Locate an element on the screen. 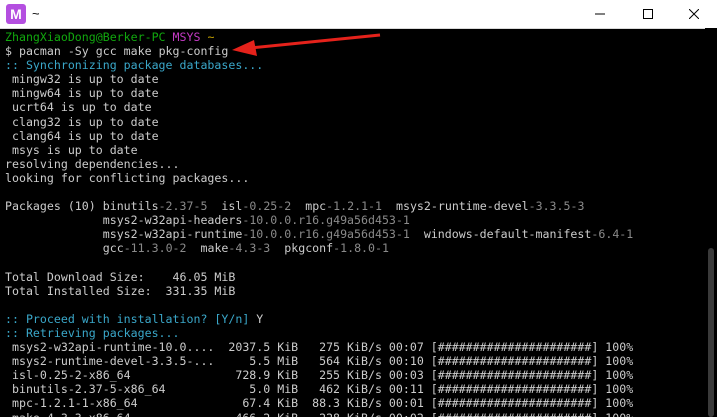  scrollbar-thumb is located at coordinates (711, 332).